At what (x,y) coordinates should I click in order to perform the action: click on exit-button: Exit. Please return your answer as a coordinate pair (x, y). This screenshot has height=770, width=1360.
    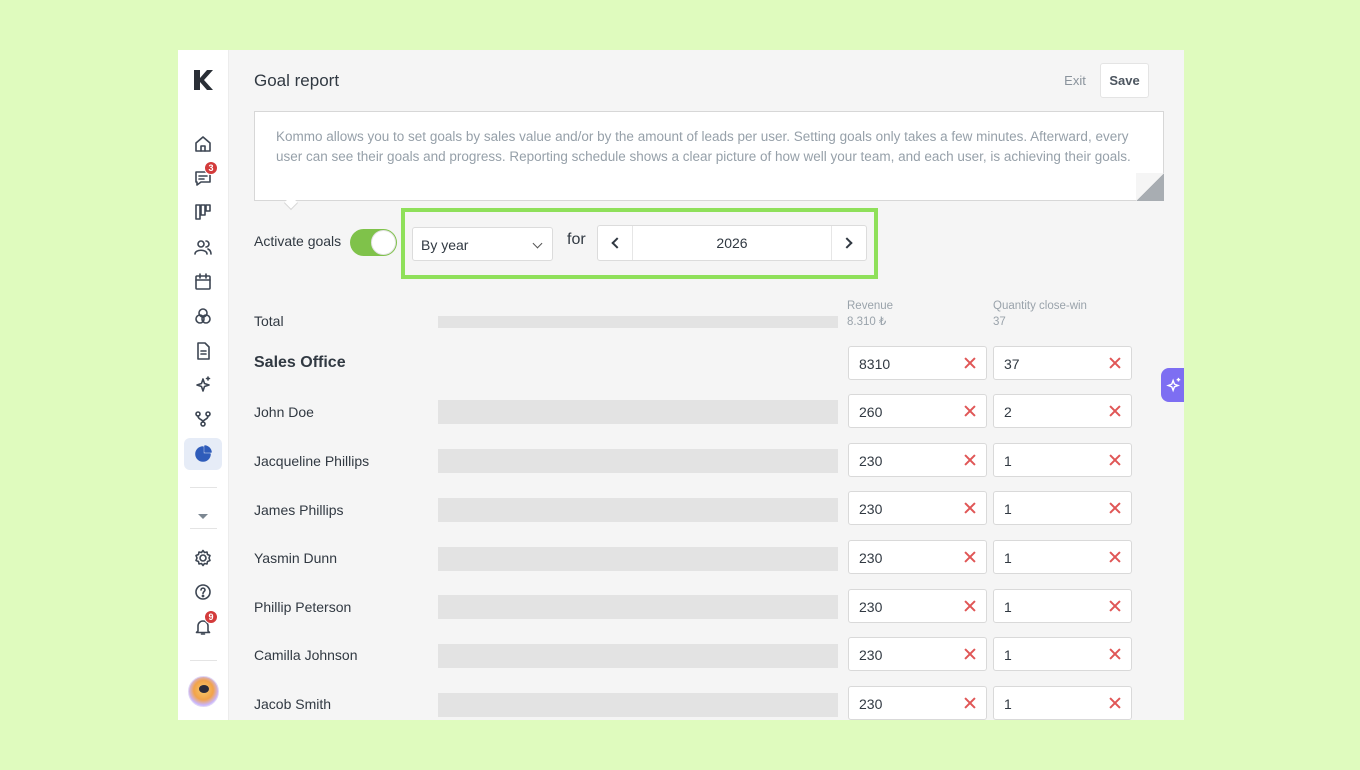
    Looking at the image, I should click on (1075, 80).